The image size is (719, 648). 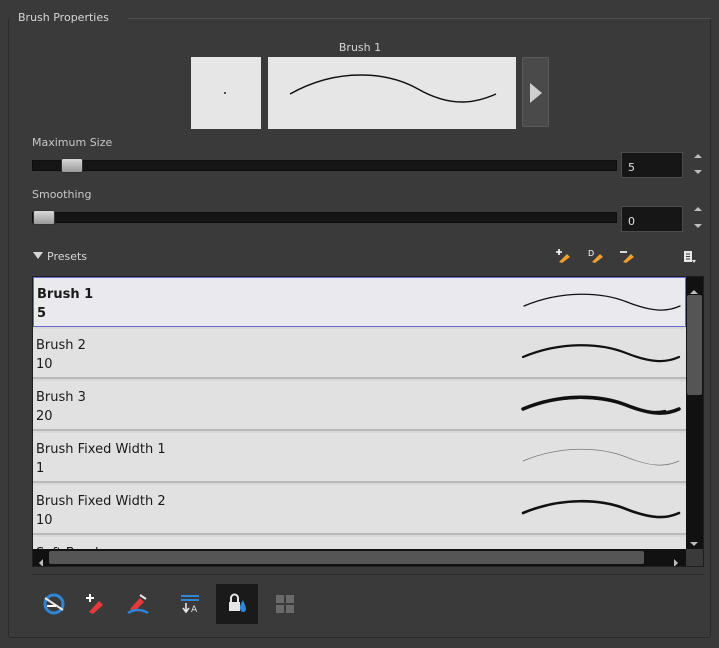 I want to click on rename-preset-button: D, so click(x=596, y=258).